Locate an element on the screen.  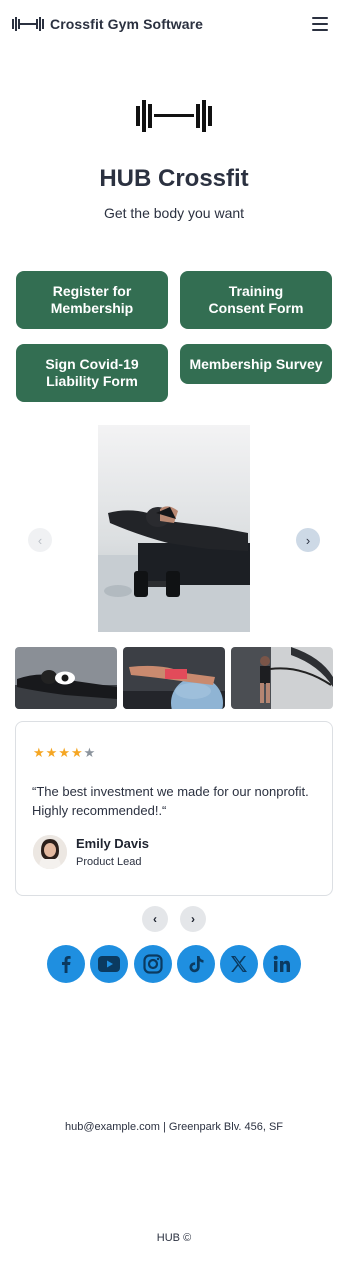
brand-name: Crossfit Gym Software is located at coordinates (127, 24).